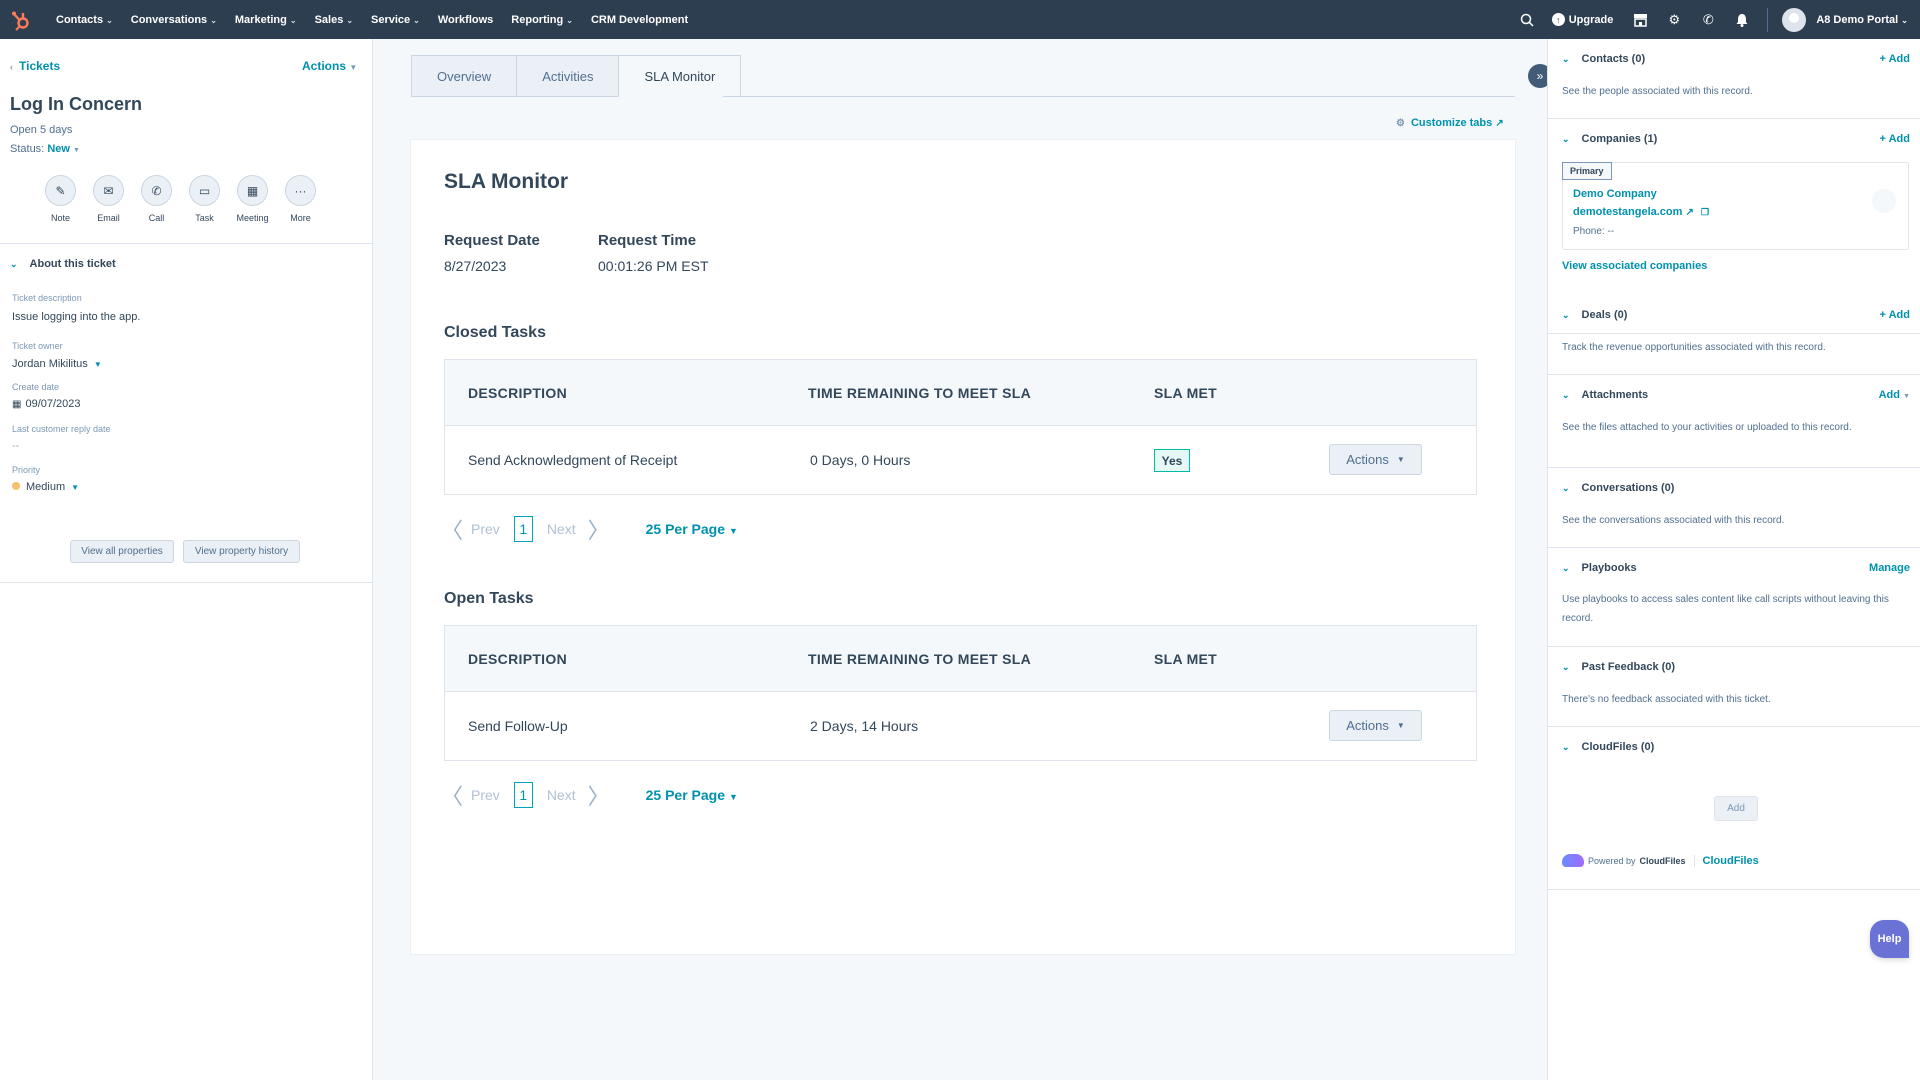 The height and width of the screenshot is (1080, 1920). I want to click on help-button: Help, so click(1889, 939).